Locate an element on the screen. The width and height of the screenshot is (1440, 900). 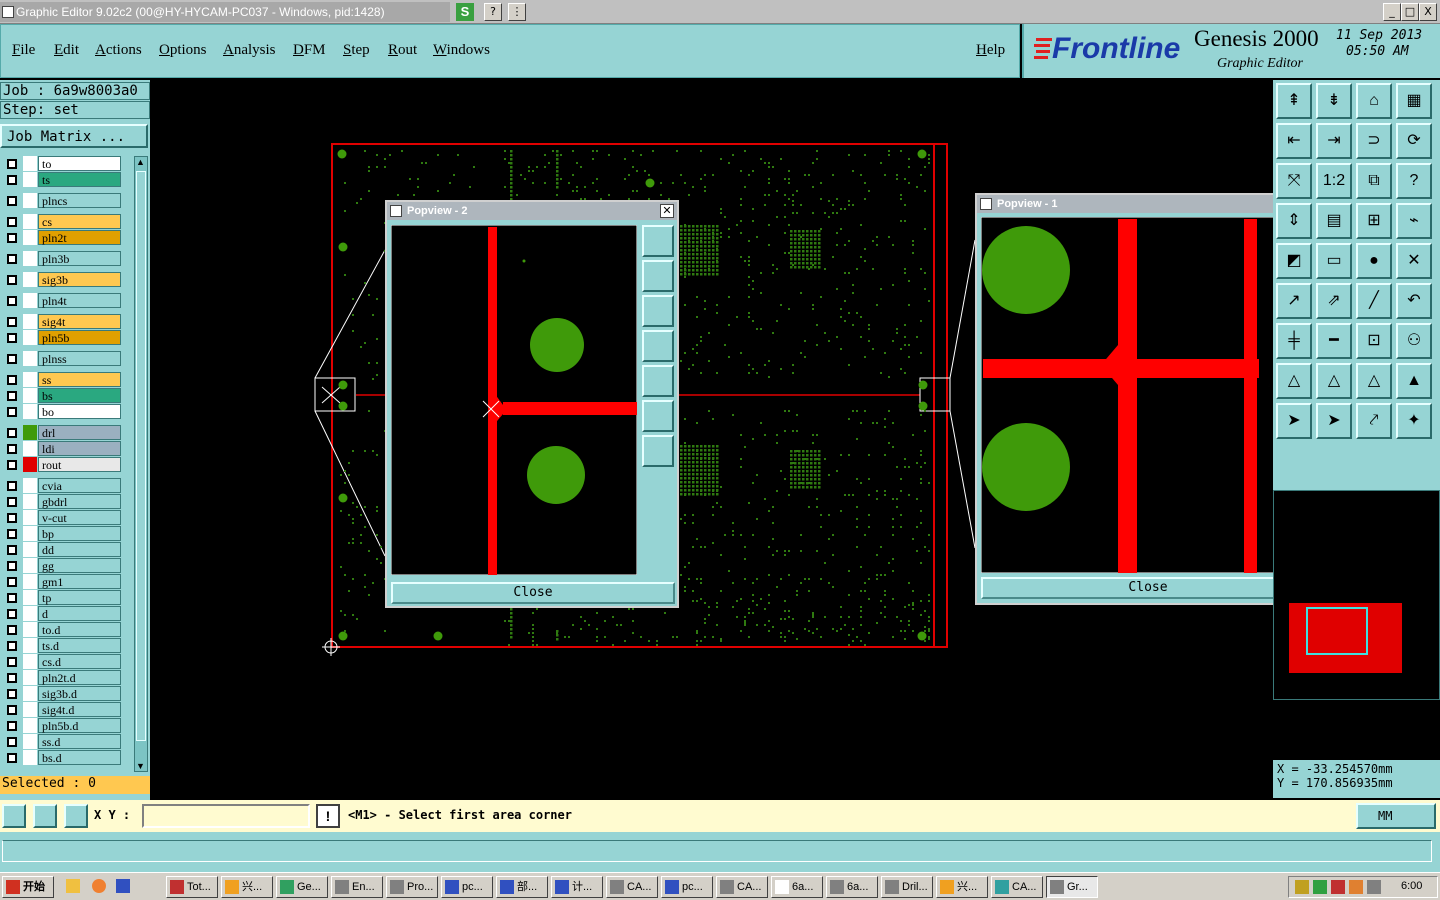
copy-icon: ➤ is located at coordinates (1294, 421).